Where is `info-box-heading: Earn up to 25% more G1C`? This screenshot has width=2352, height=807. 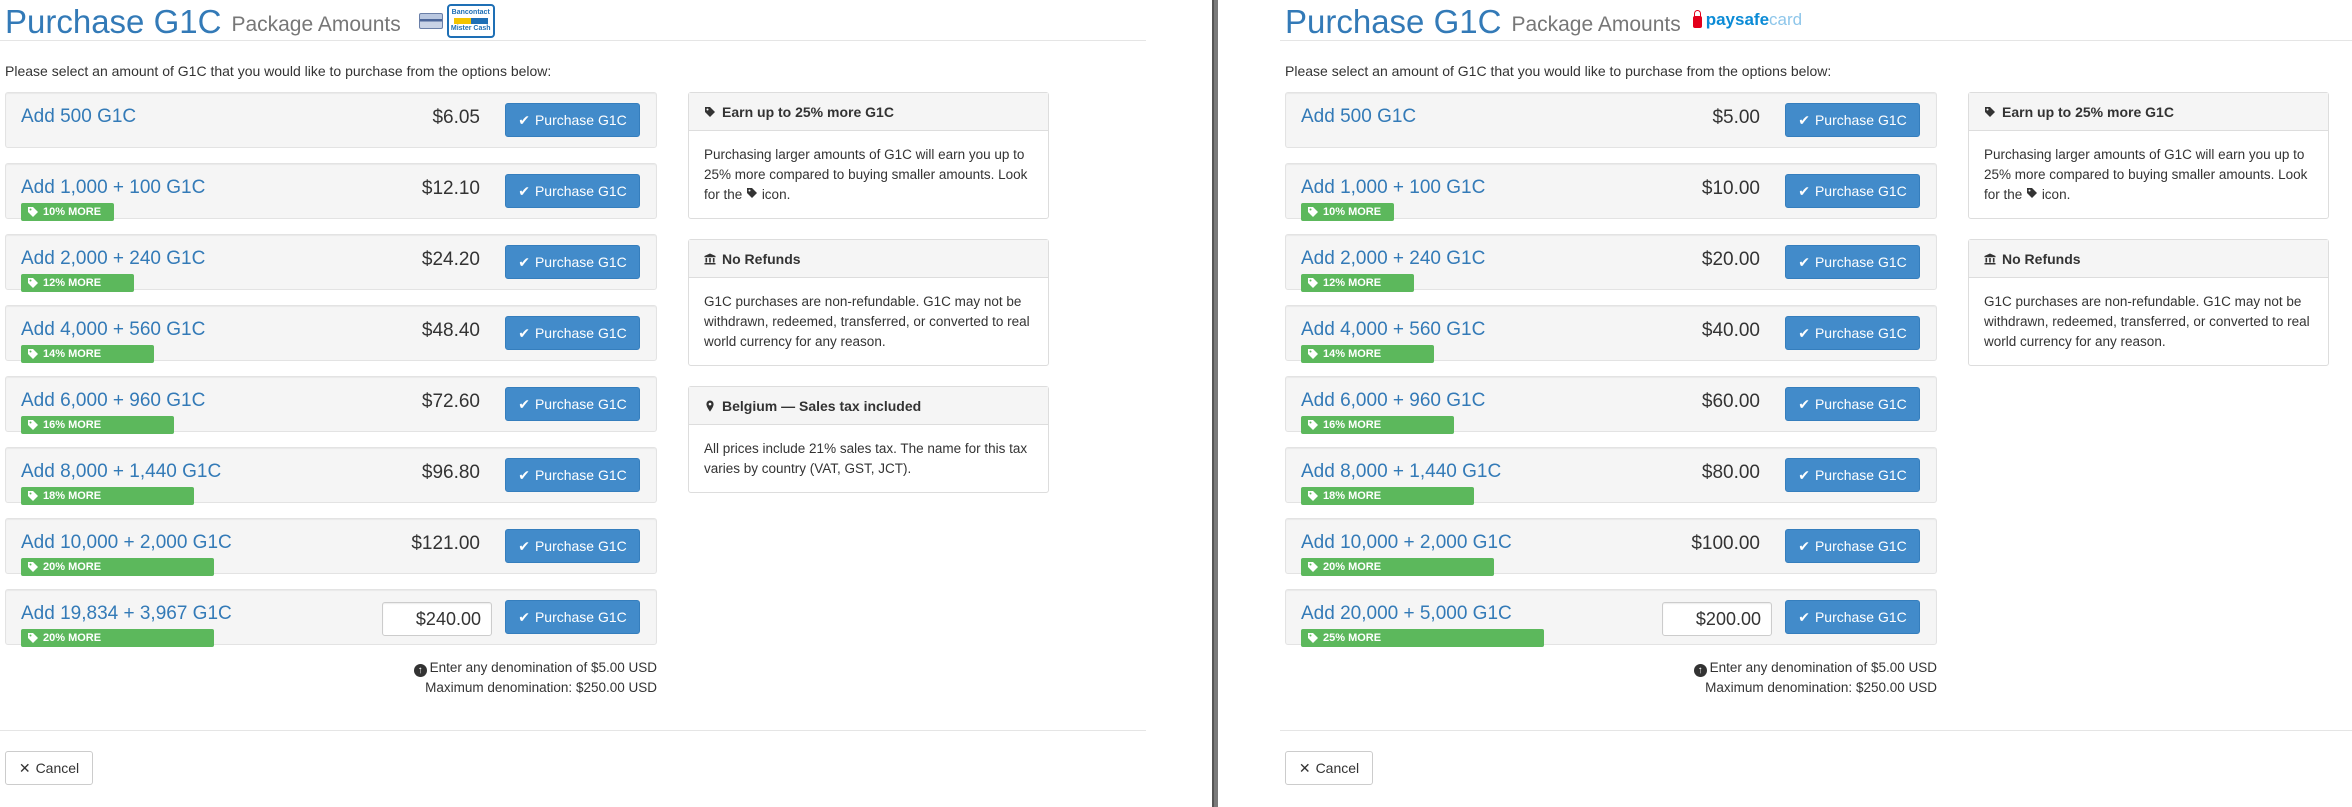 info-box-heading: Earn up to 25% more G1C is located at coordinates (808, 111).